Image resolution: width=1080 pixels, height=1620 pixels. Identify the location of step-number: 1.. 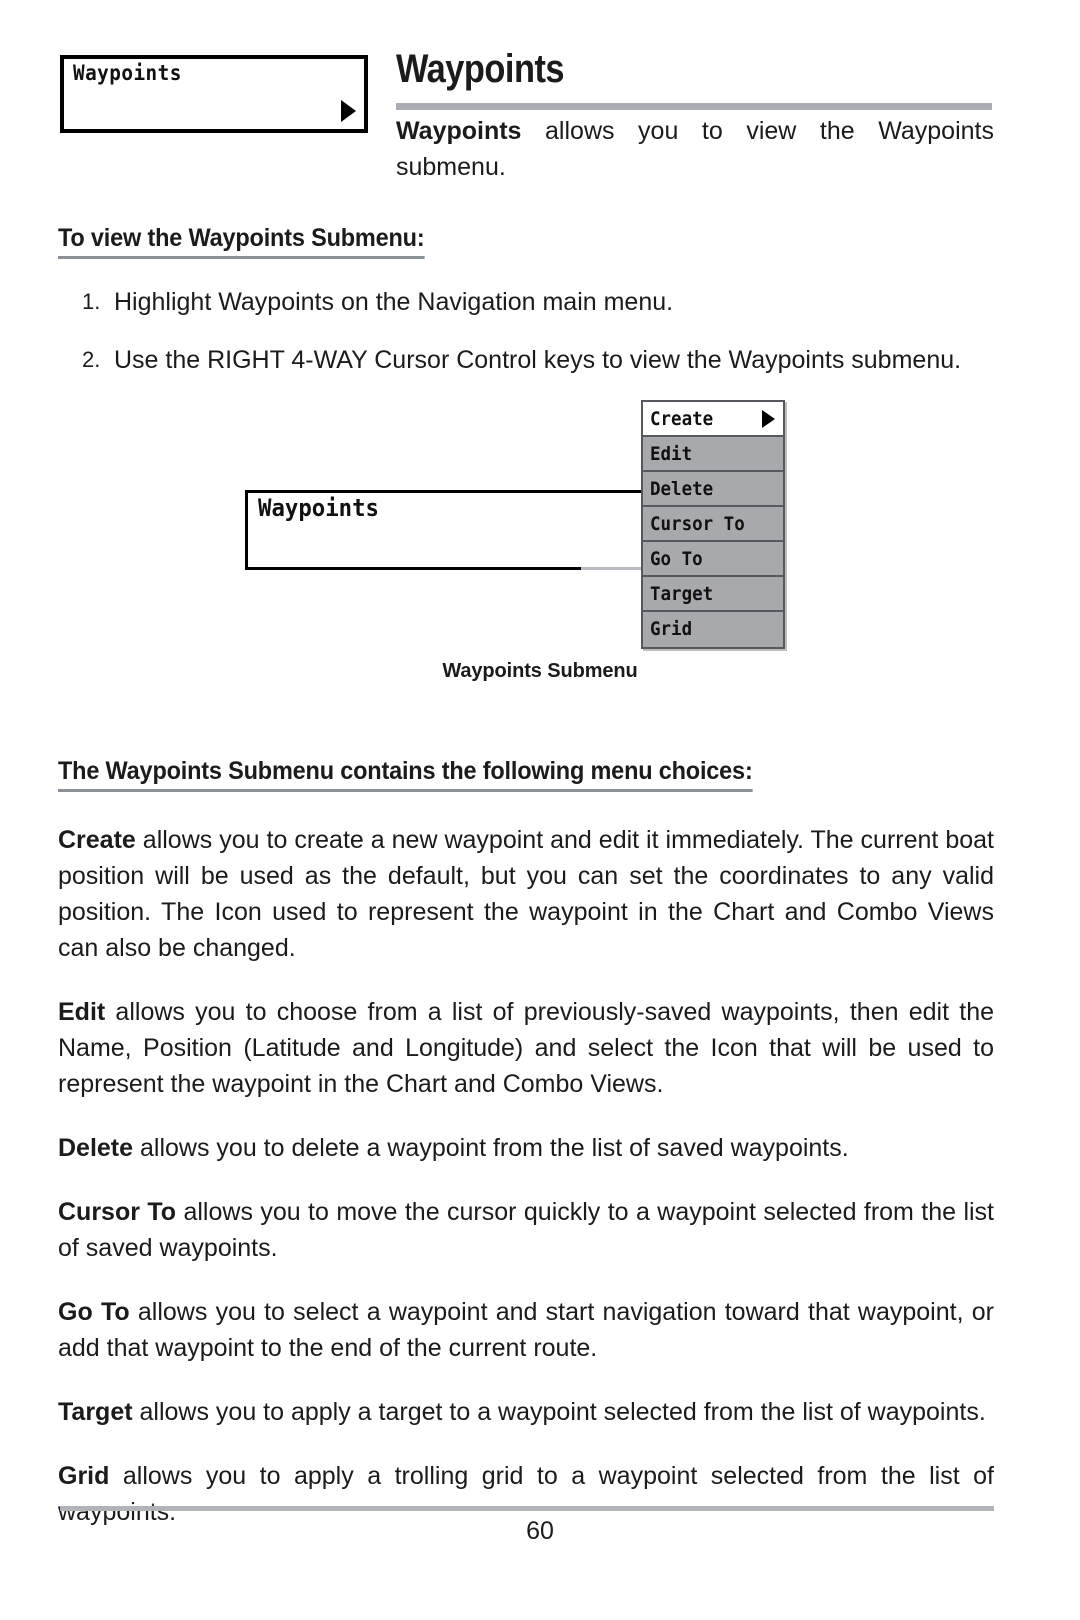
(91, 301).